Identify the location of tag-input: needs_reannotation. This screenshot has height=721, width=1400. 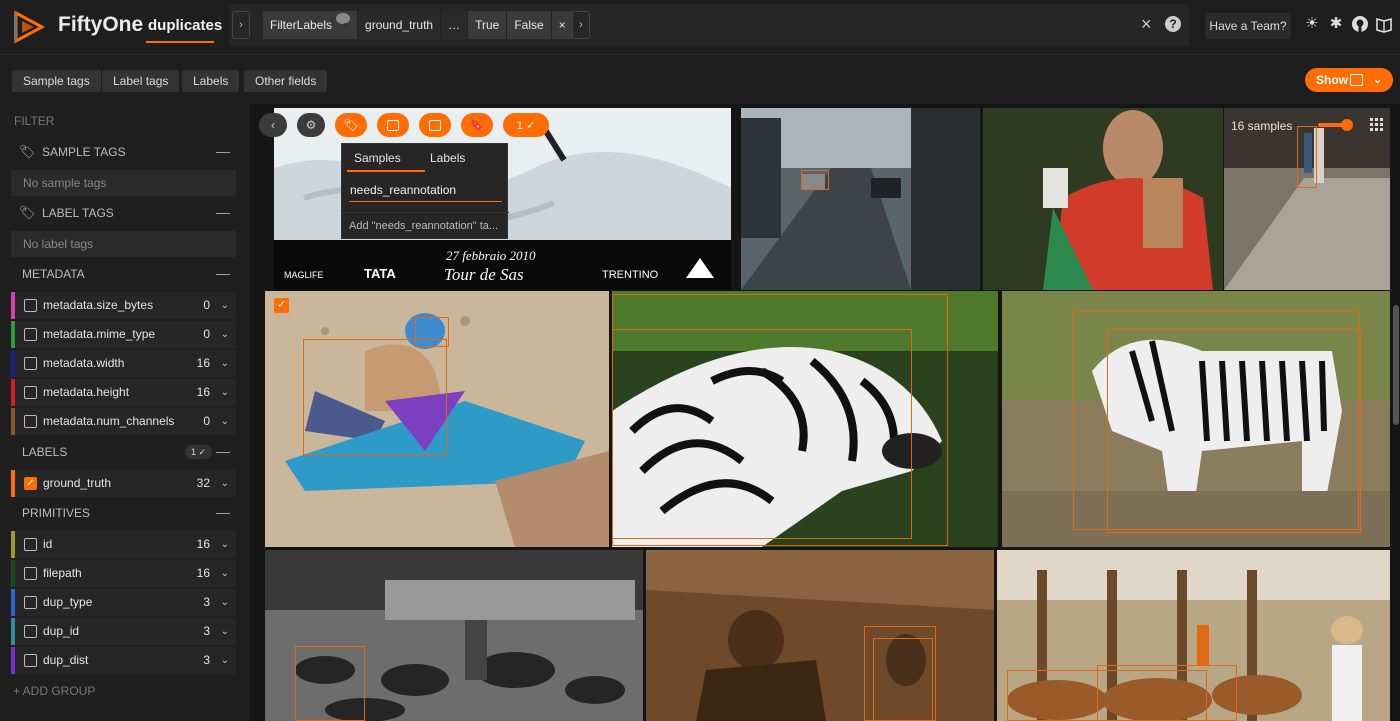
(403, 190).